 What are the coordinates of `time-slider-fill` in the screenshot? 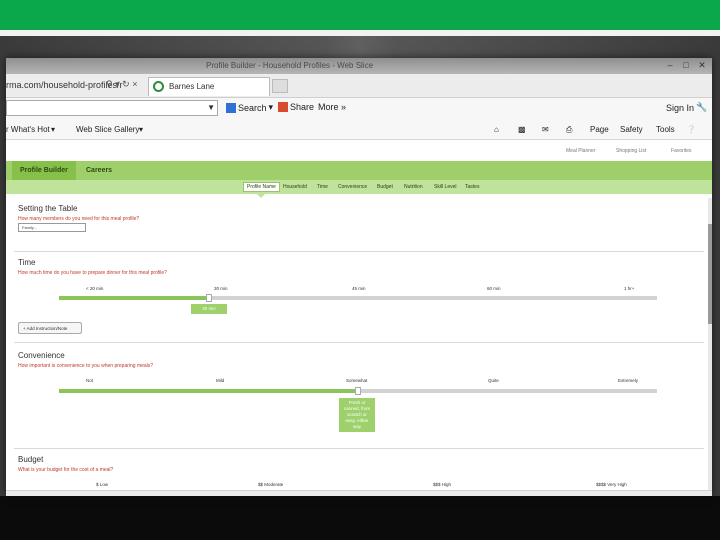 It's located at (134, 298).